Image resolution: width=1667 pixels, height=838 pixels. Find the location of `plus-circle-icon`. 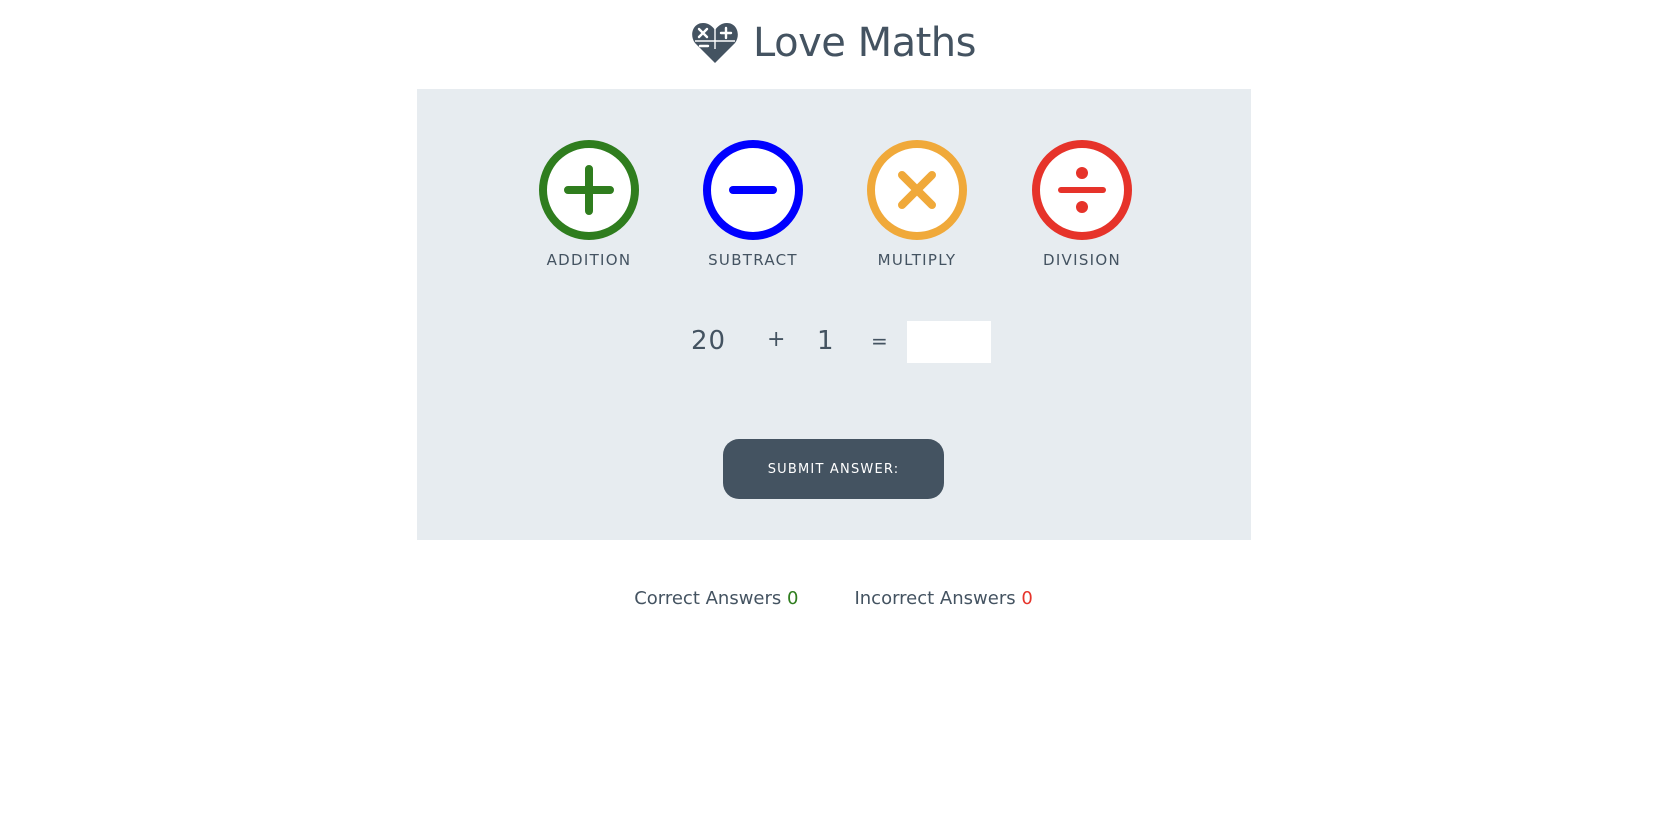

plus-circle-icon is located at coordinates (589, 190).